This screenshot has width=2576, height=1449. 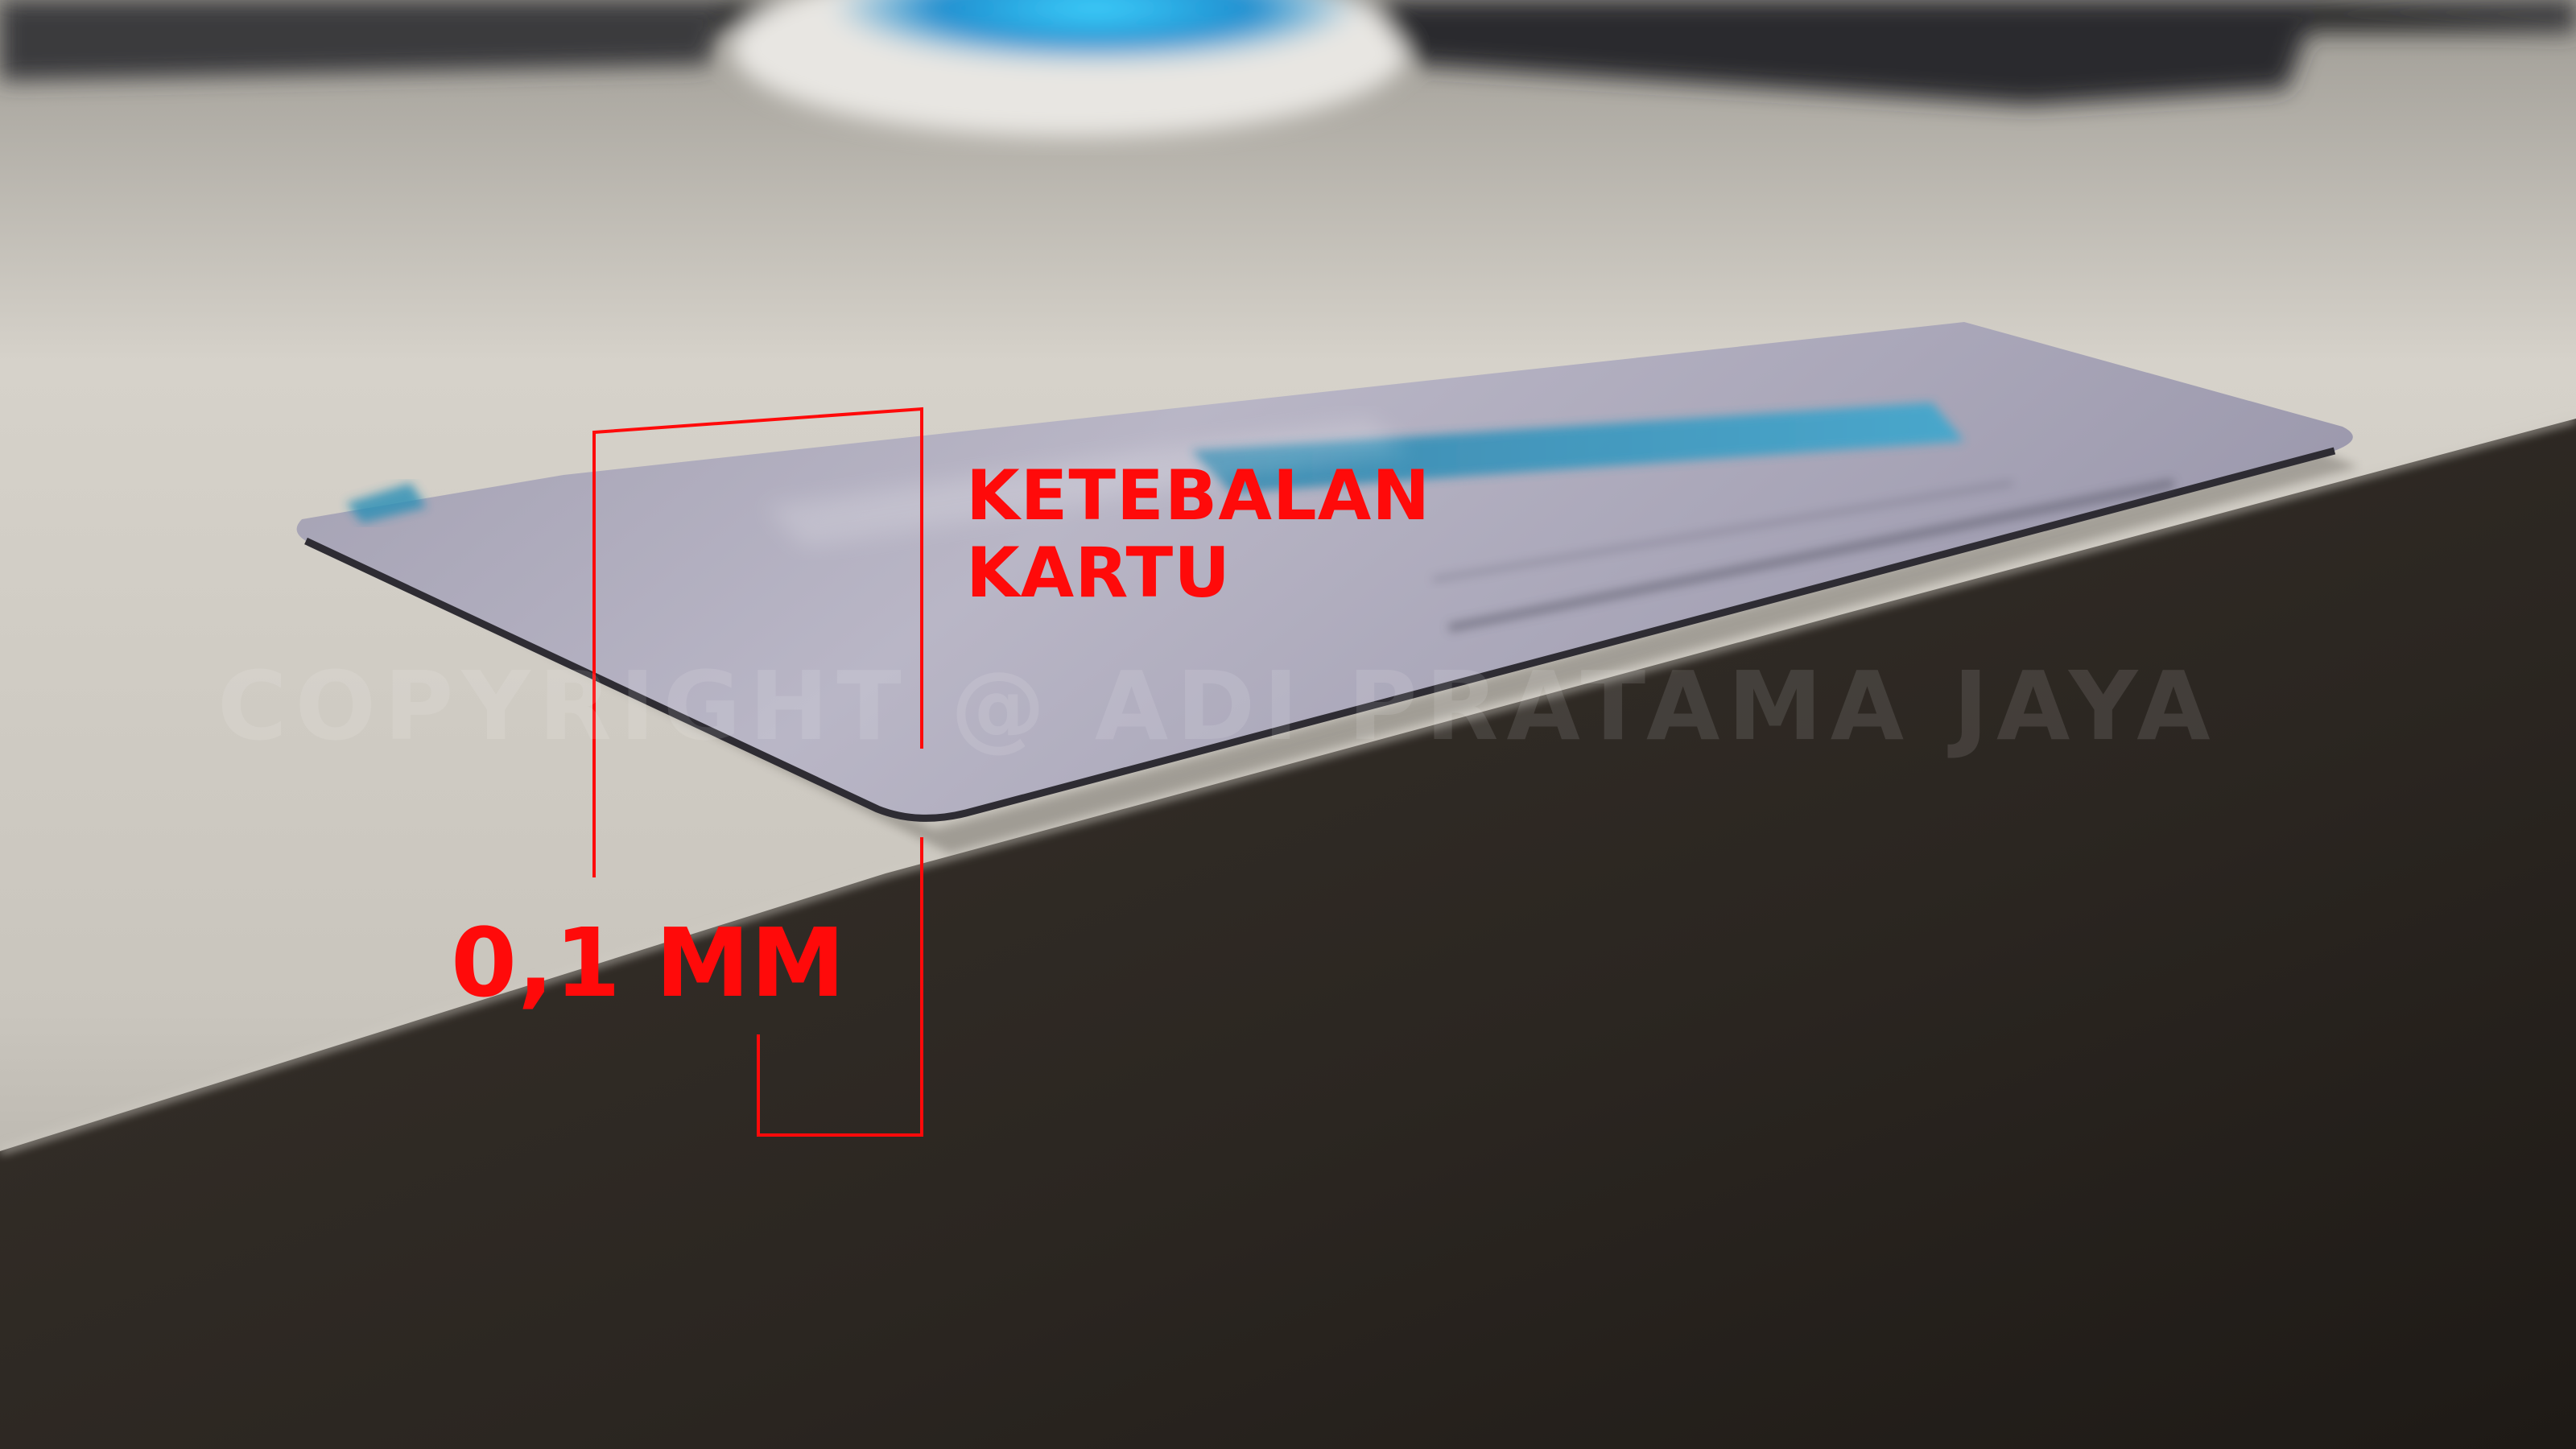 I want to click on copyright-watermark: COPYRIGHT @ ADI PRATAMA JAYA, so click(x=1218, y=706).